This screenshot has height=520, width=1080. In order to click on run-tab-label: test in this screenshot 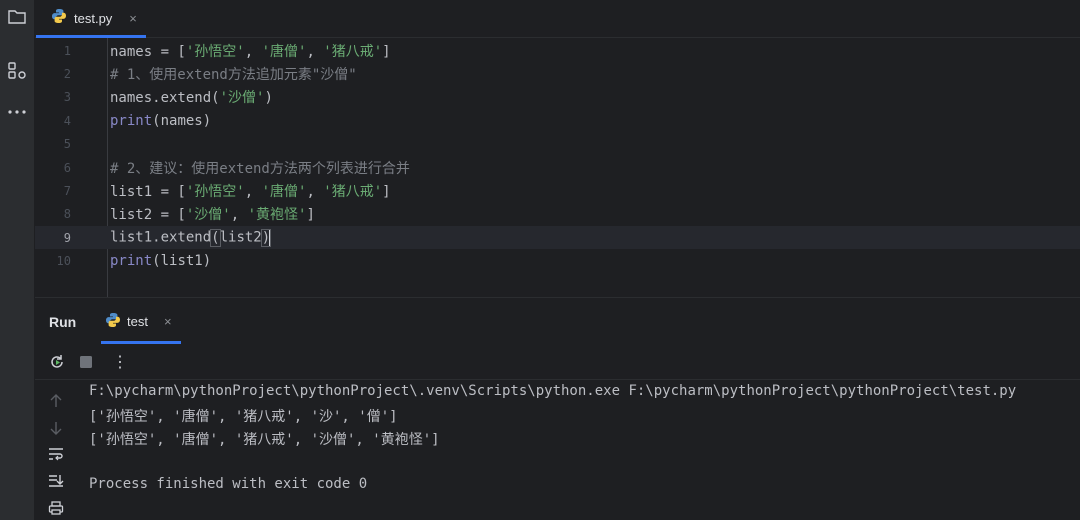, I will do `click(137, 321)`.